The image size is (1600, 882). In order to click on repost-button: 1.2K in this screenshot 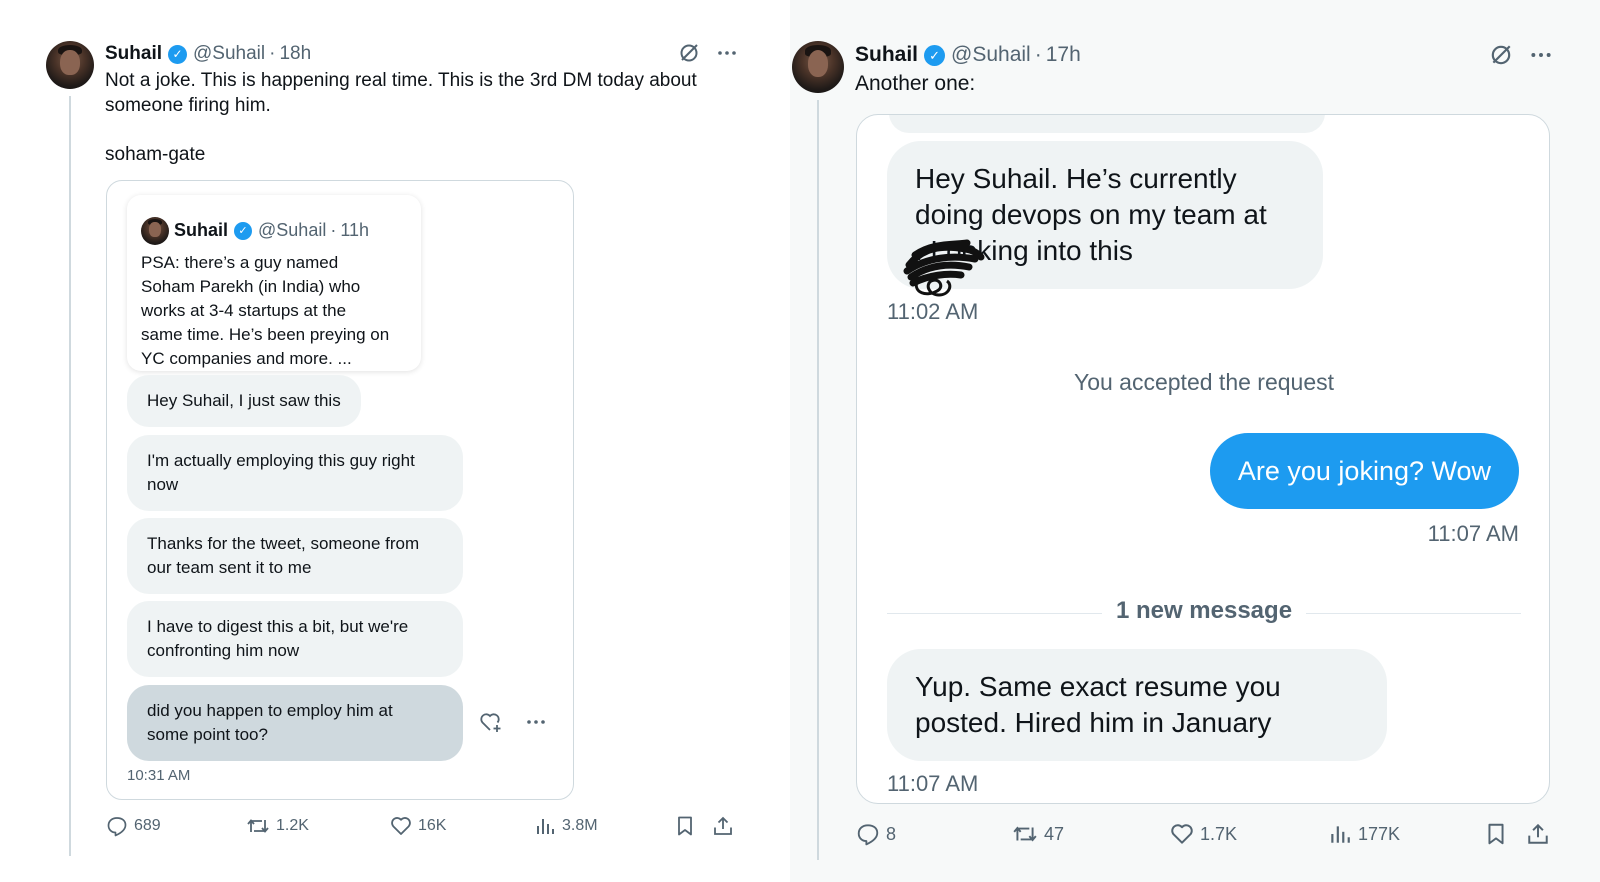, I will do `click(277, 826)`.